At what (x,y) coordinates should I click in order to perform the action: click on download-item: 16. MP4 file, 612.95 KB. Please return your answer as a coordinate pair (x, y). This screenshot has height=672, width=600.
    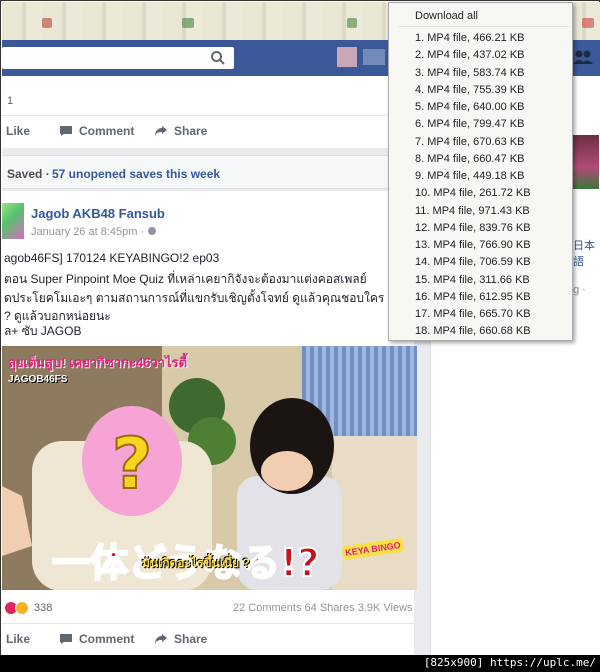
    Looking at the image, I should click on (473, 297).